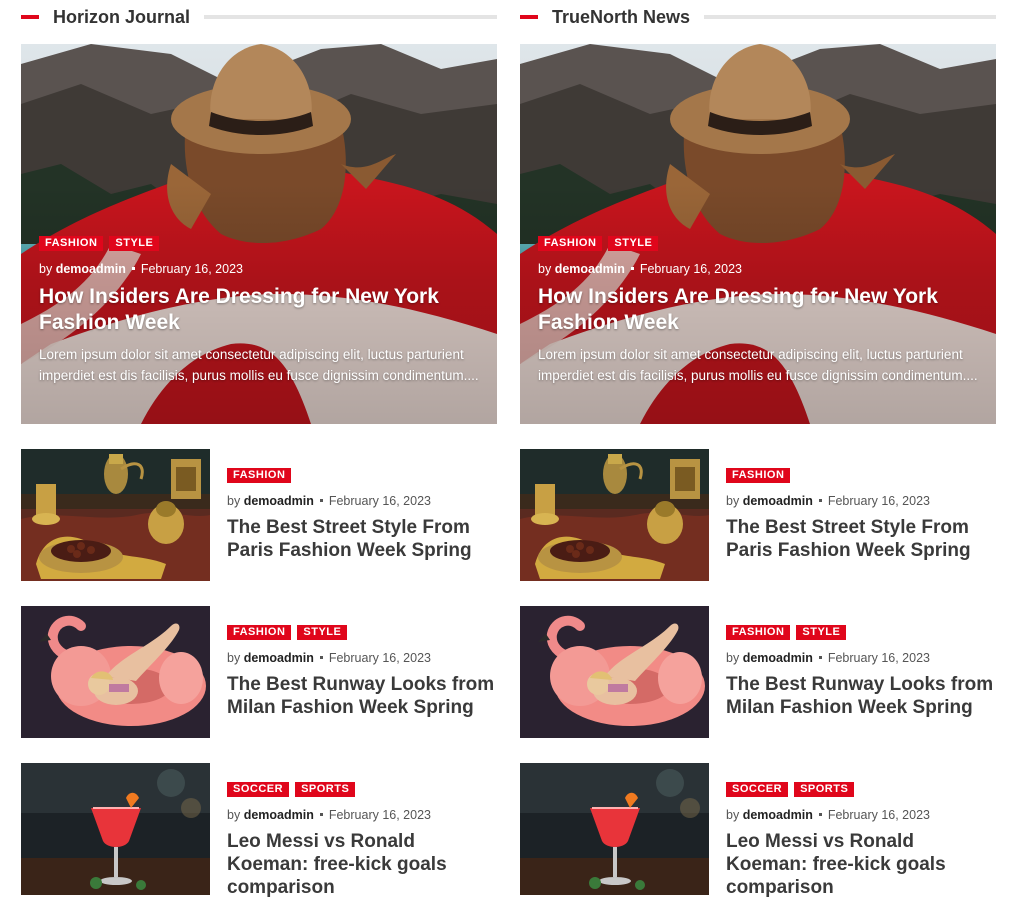 This screenshot has width=1010, height=910. I want to click on section-header: TrueNorth News, so click(758, 17).